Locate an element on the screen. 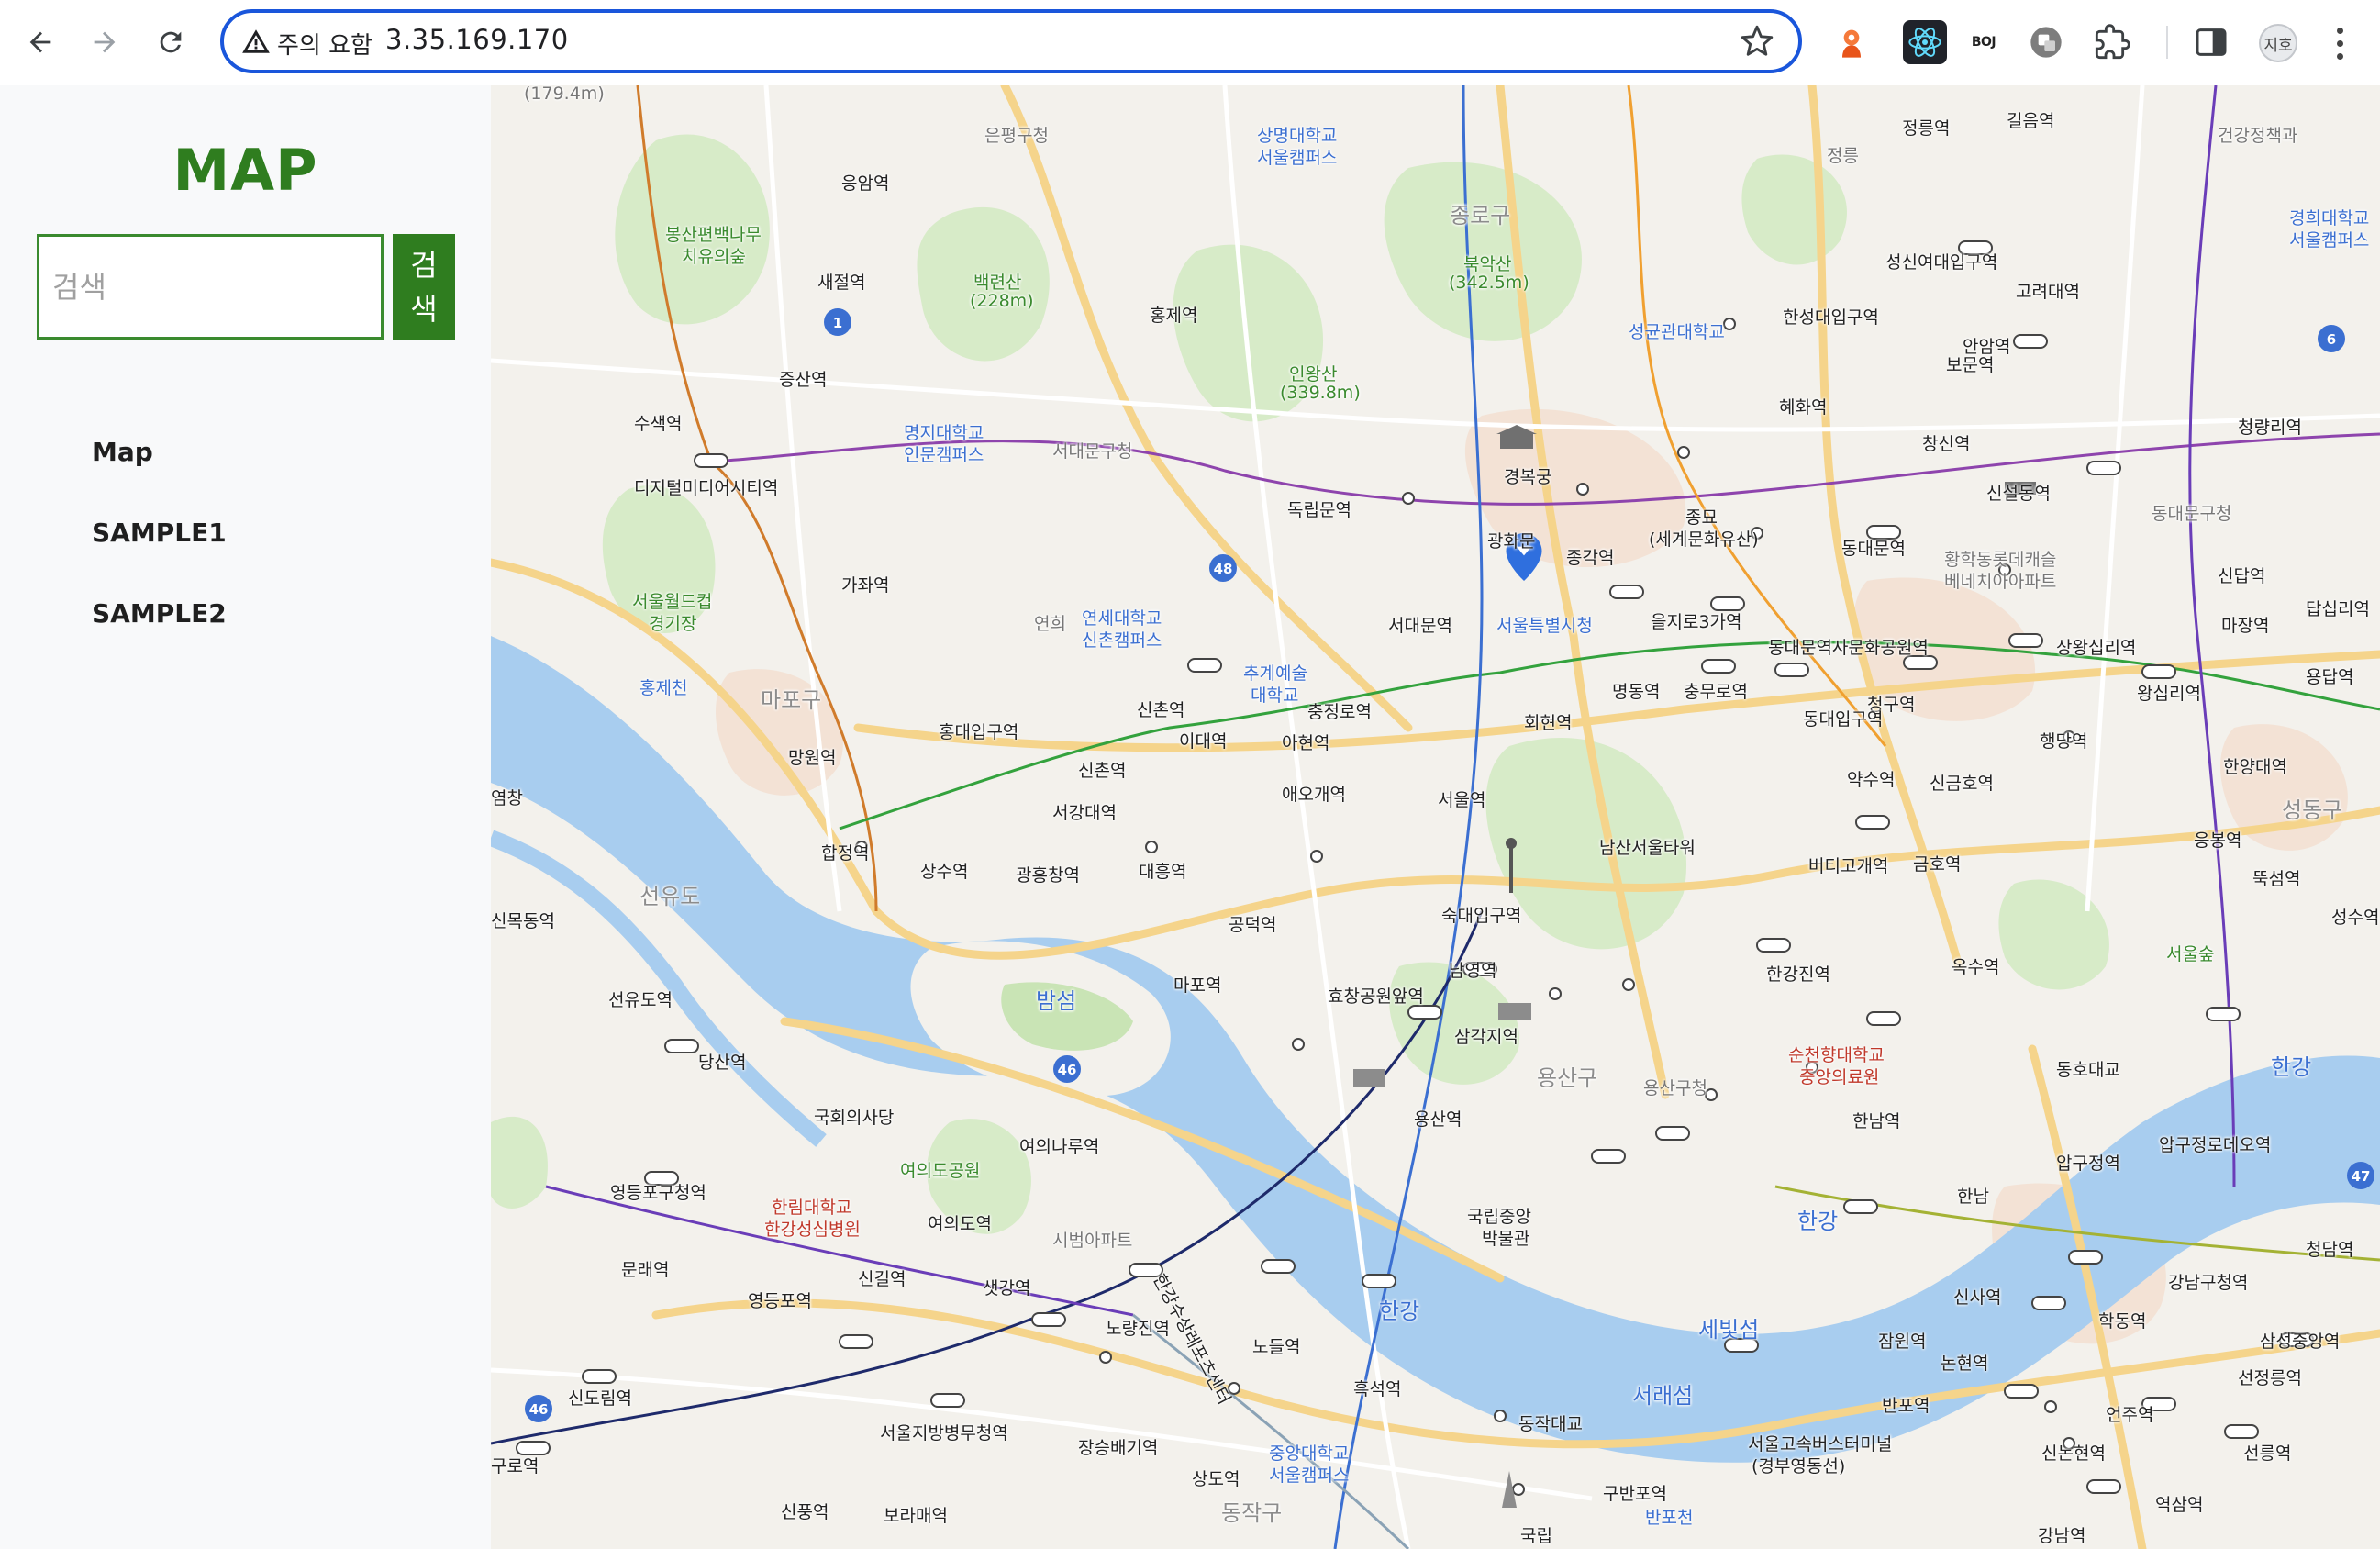  map-label: 마포구 is located at coordinates (791, 698).